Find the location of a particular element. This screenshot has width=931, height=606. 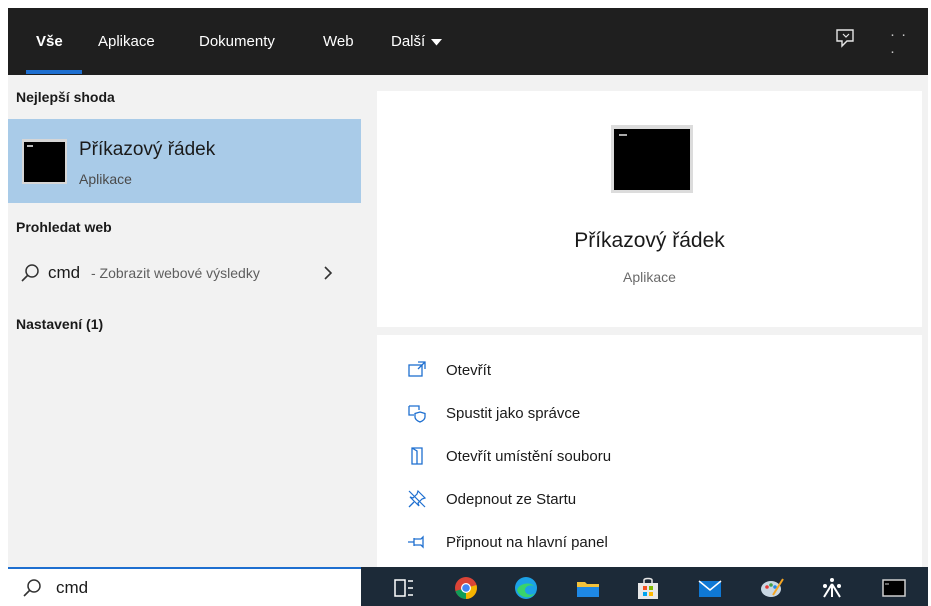

tab-more: Další is located at coordinates (417, 42).